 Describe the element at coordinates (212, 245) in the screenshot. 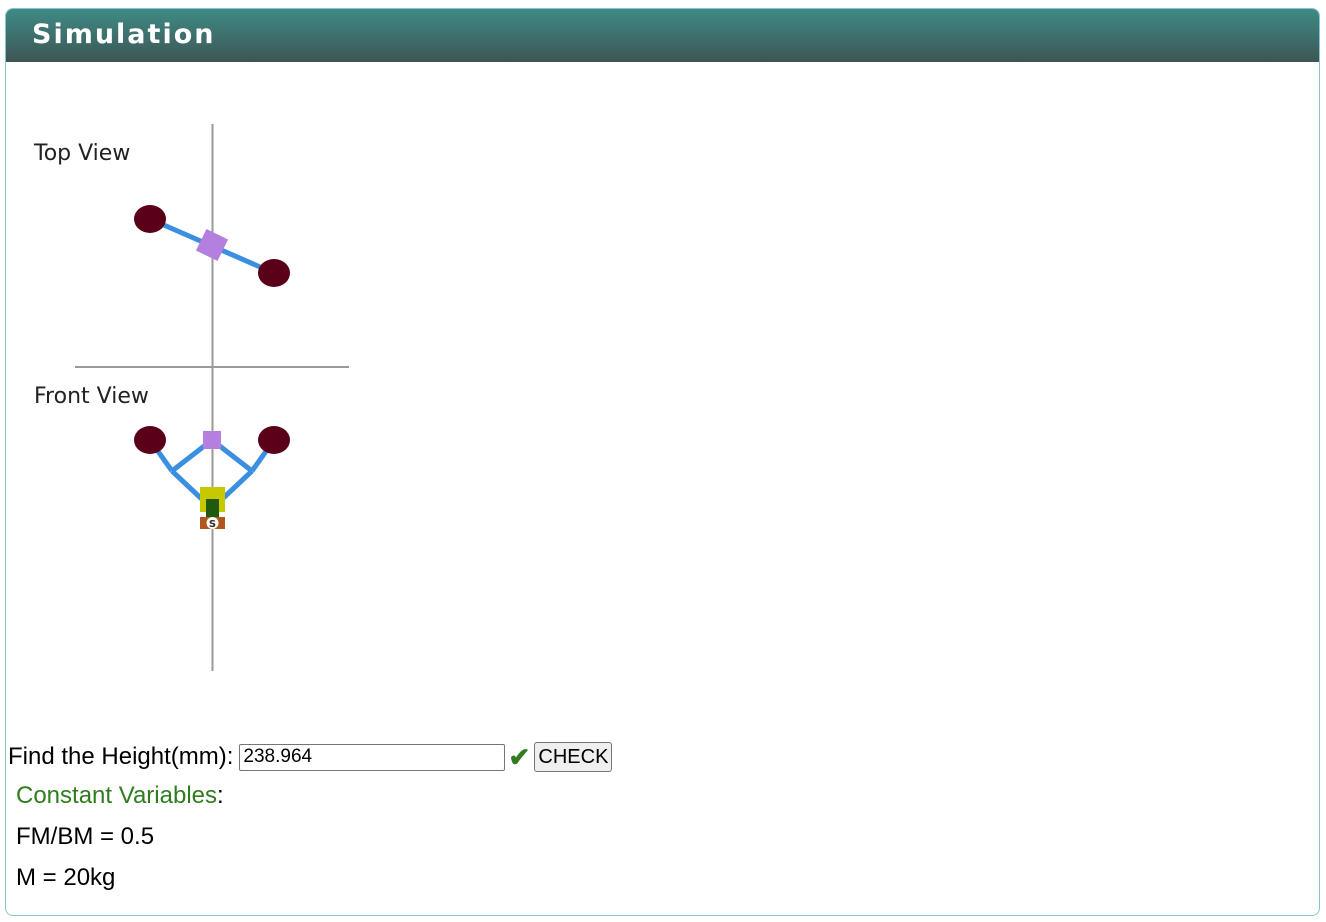

I see `top-view-center-block` at that location.